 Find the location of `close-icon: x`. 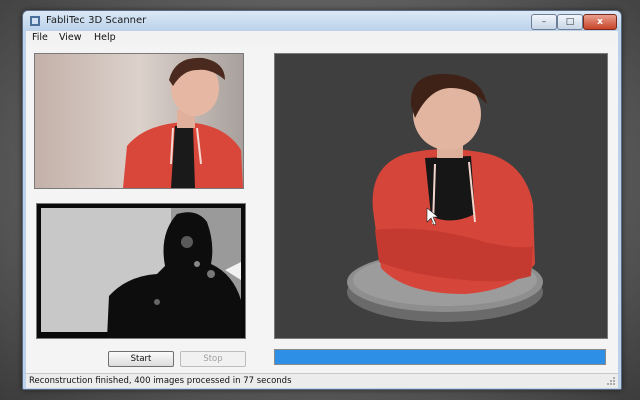

close-icon: x is located at coordinates (600, 22).